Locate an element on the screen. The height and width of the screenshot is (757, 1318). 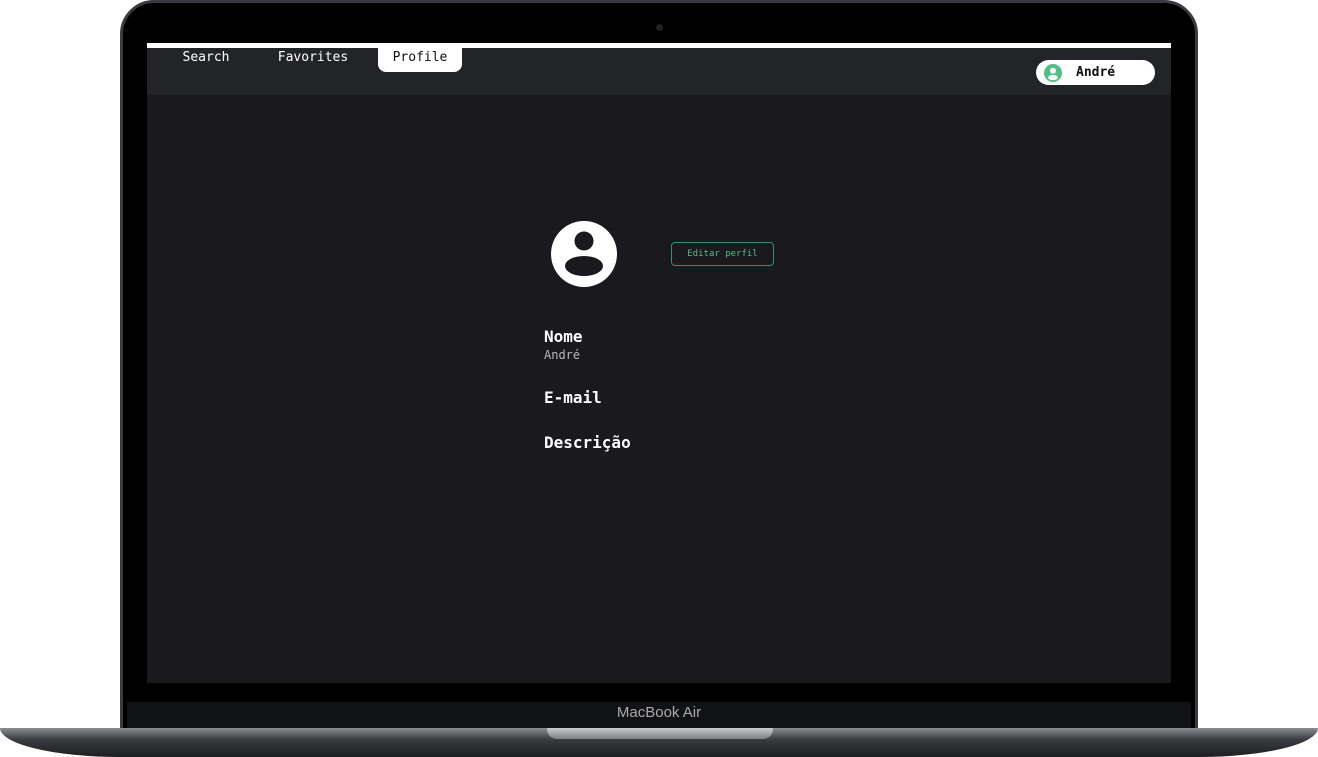
profile-avatar-icon is located at coordinates (584, 254).